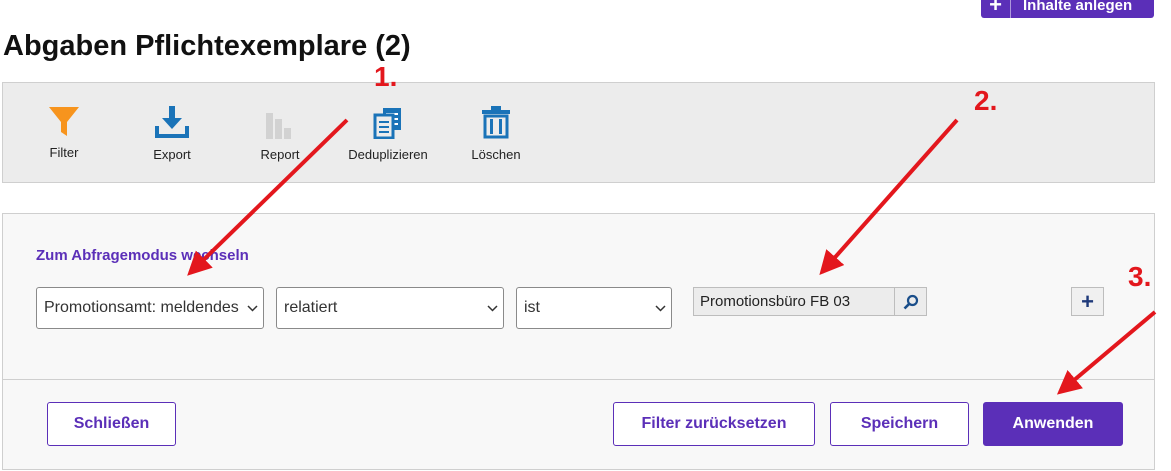 This screenshot has height=471, width=1171. I want to click on filter-tool: Filter, so click(64, 131).